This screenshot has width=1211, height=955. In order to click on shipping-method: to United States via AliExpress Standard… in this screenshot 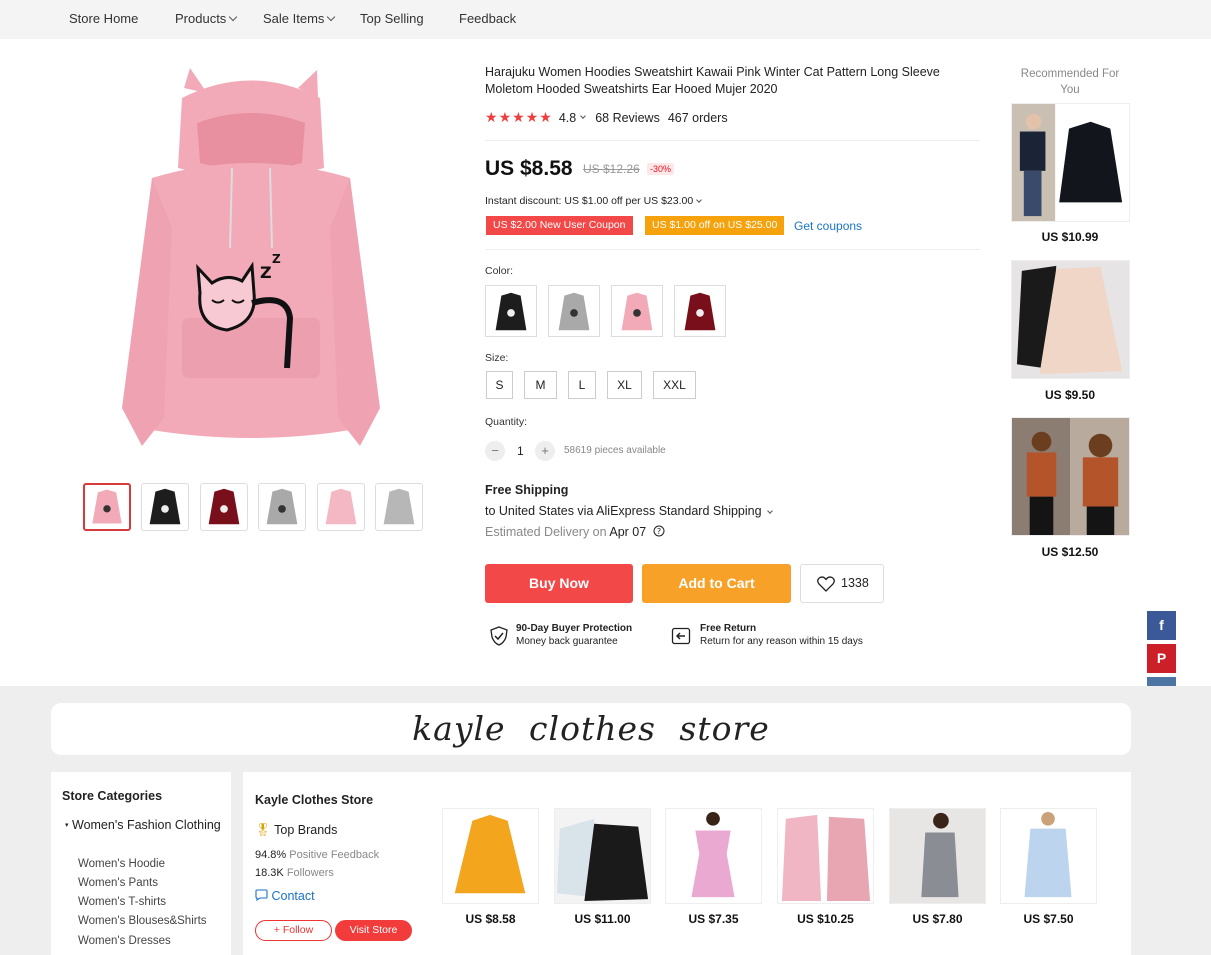, I will do `click(629, 511)`.